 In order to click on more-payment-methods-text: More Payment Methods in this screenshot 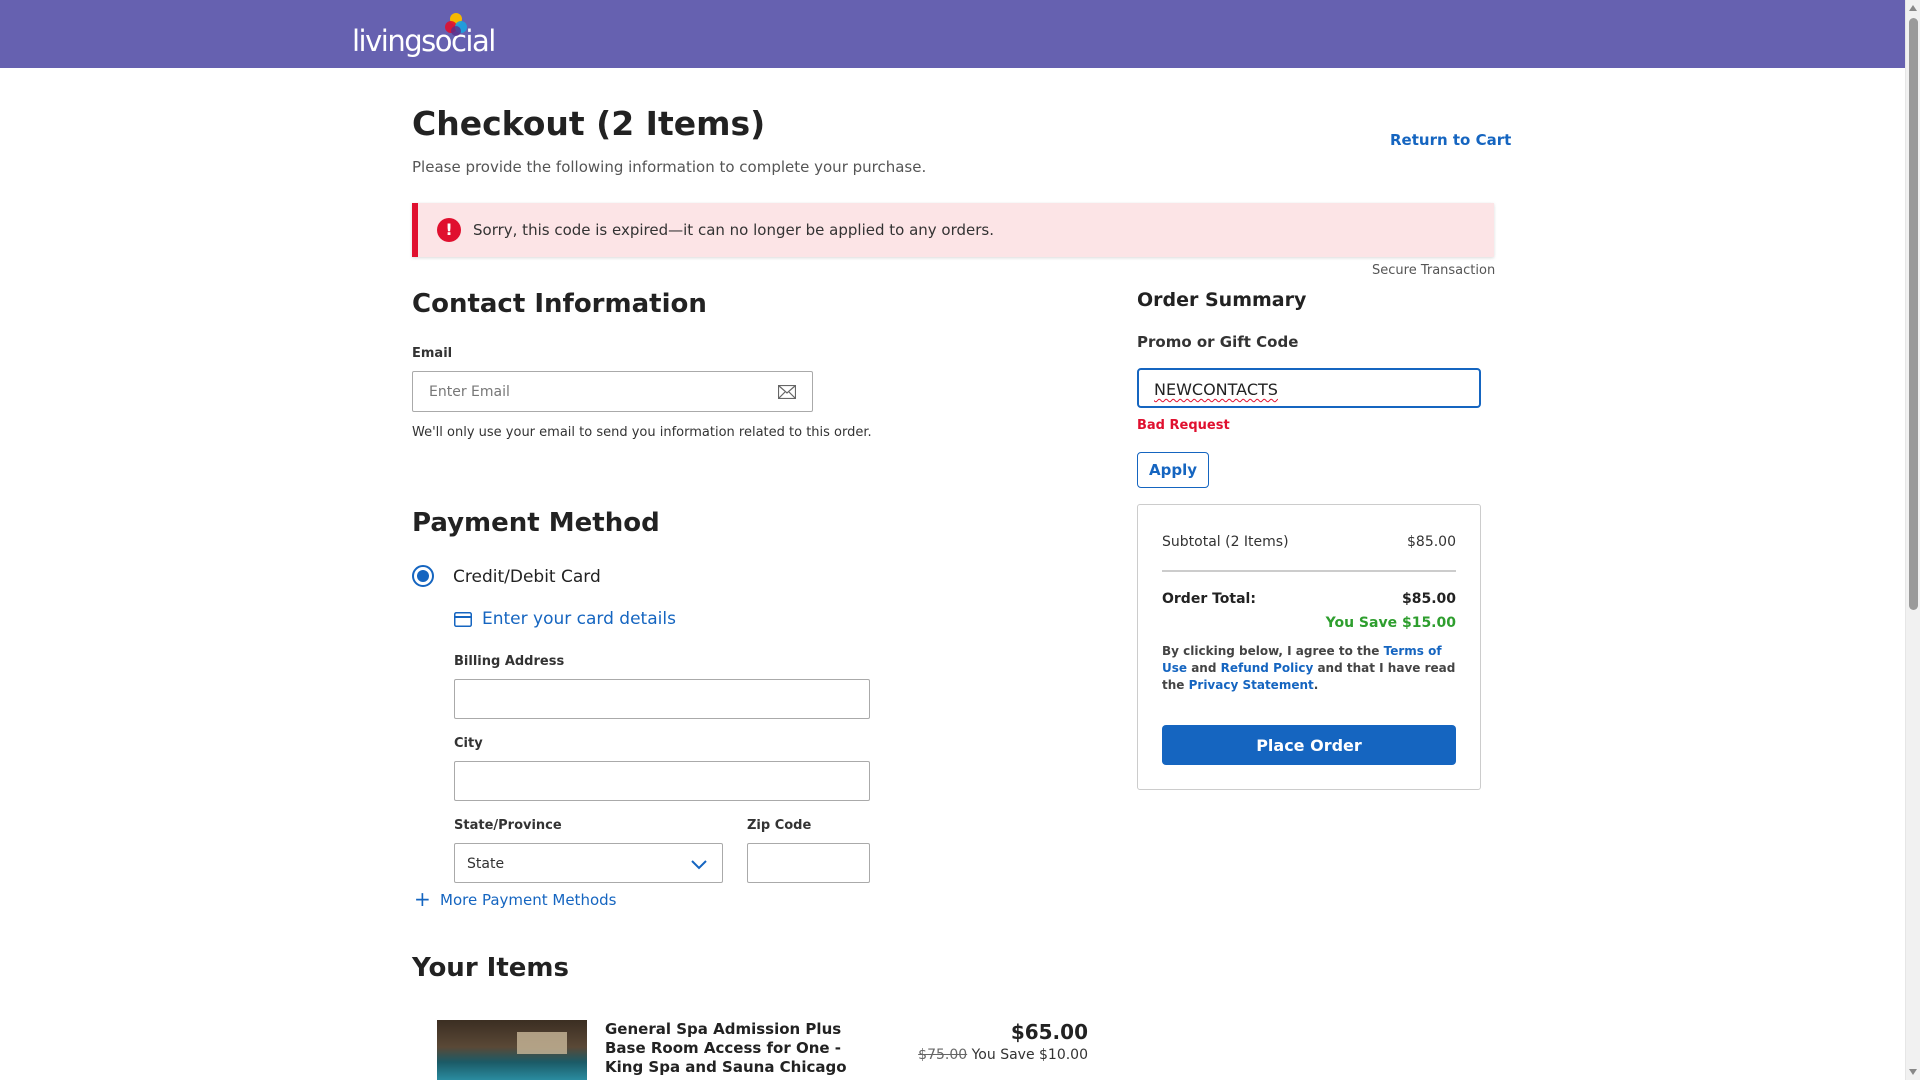, I will do `click(528, 900)`.